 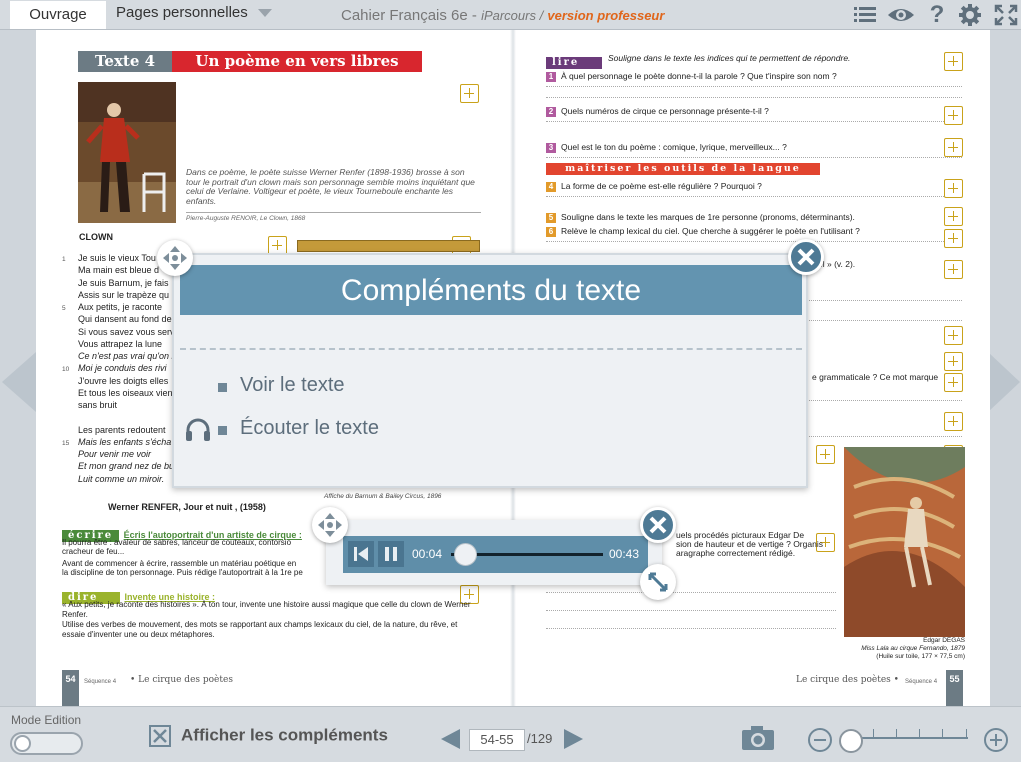 I want to click on poem-line: Vous attrapez la lune, so click(x=112, y=344).